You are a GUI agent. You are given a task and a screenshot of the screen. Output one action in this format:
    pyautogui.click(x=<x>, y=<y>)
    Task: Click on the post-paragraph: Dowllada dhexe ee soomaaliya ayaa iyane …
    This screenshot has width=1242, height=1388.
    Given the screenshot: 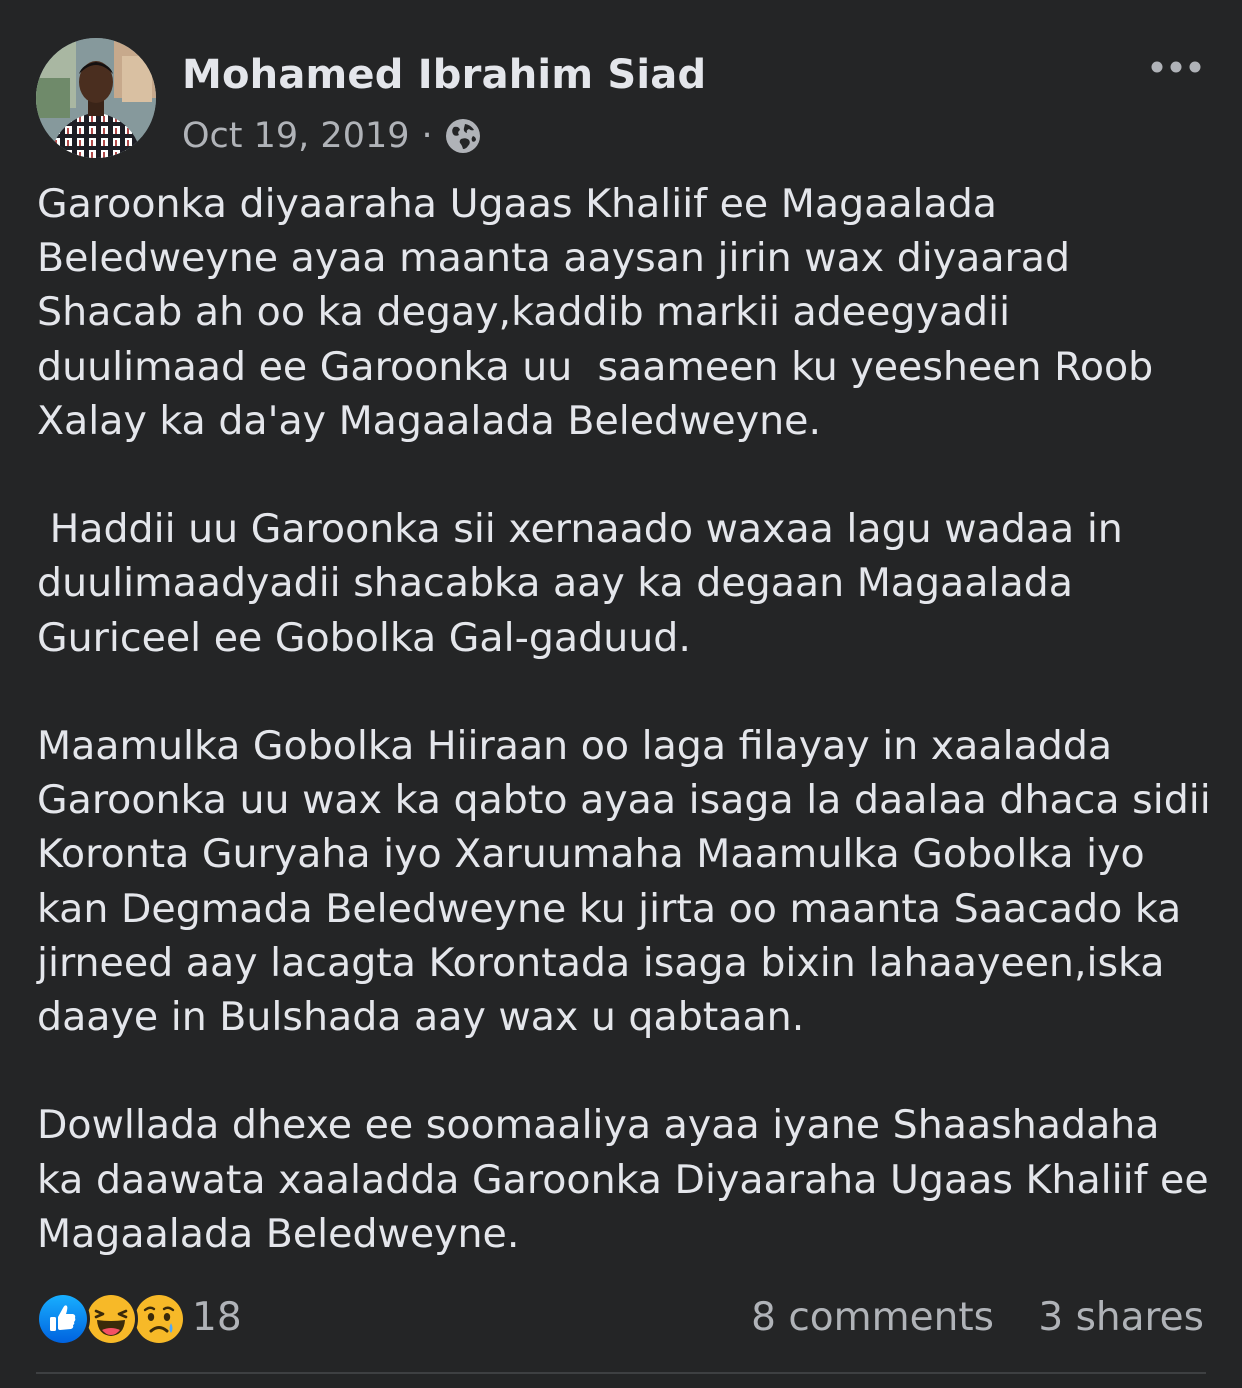 What is the action you would take?
    pyautogui.click(x=629, y=1179)
    